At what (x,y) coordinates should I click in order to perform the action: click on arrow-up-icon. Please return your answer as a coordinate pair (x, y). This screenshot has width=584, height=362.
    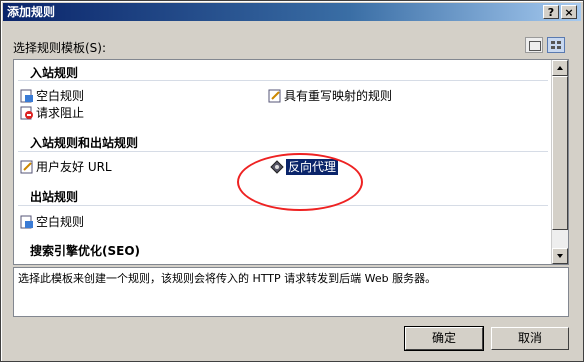
    Looking at the image, I should click on (560, 68).